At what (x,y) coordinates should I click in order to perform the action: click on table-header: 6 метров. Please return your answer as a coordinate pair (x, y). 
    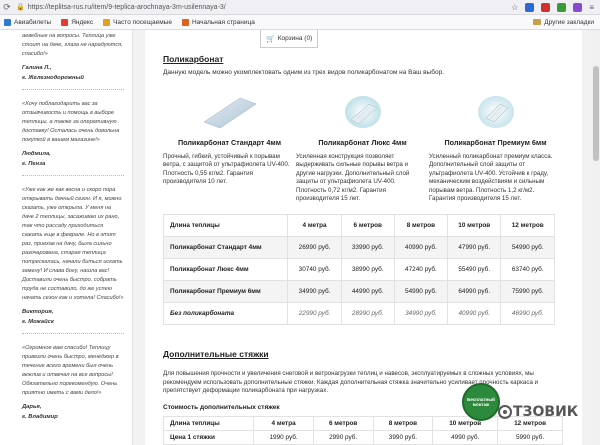
    Looking at the image, I should click on (343, 423).